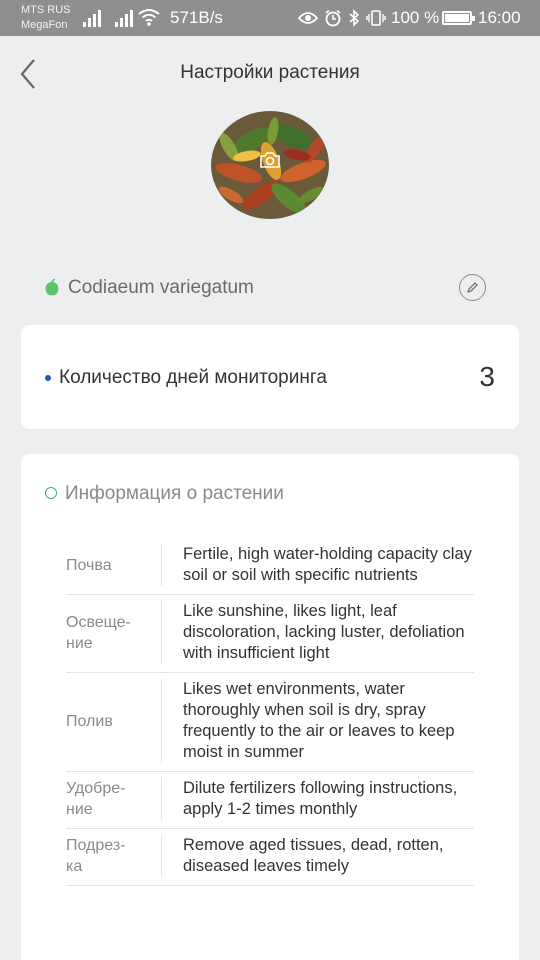  Describe the element at coordinates (114, 721) in the screenshot. I see `care-row-label: Полив` at that location.